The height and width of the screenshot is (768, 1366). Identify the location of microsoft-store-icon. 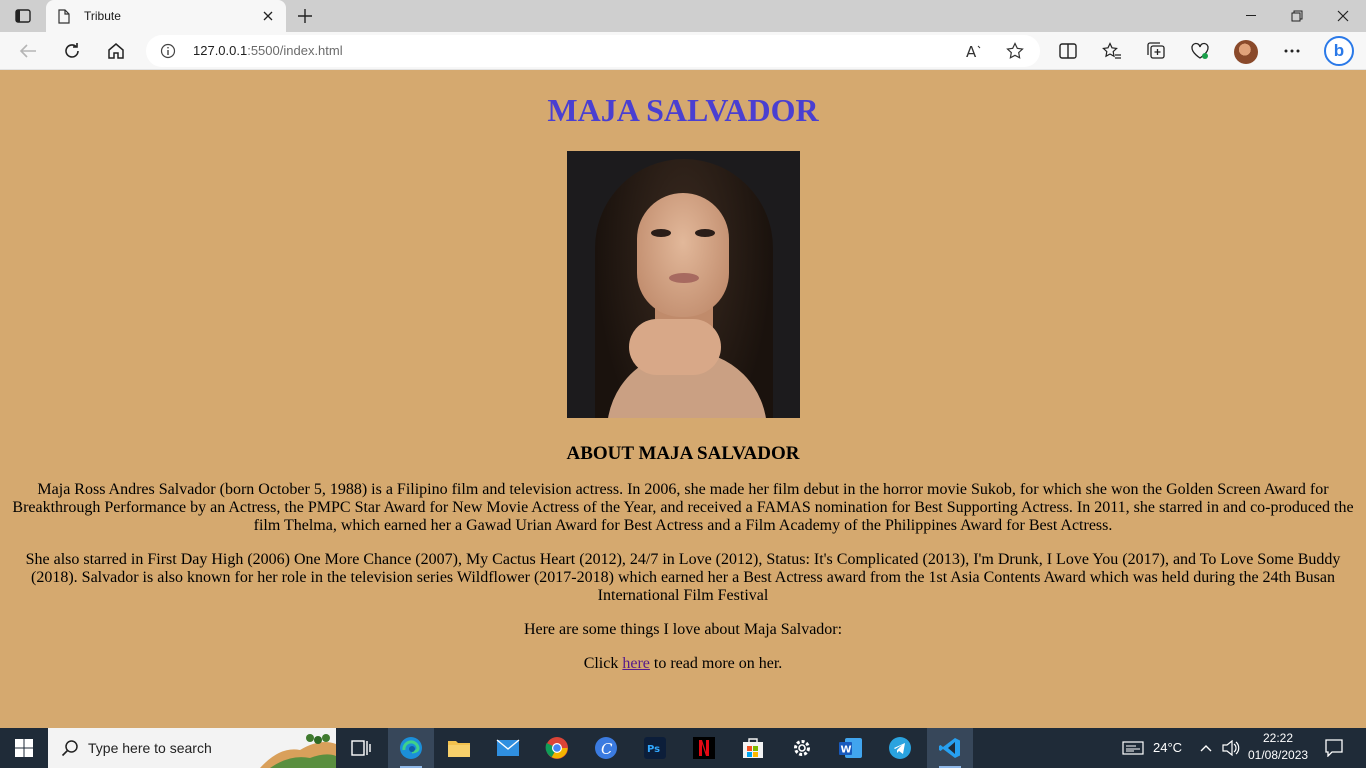
(753, 748).